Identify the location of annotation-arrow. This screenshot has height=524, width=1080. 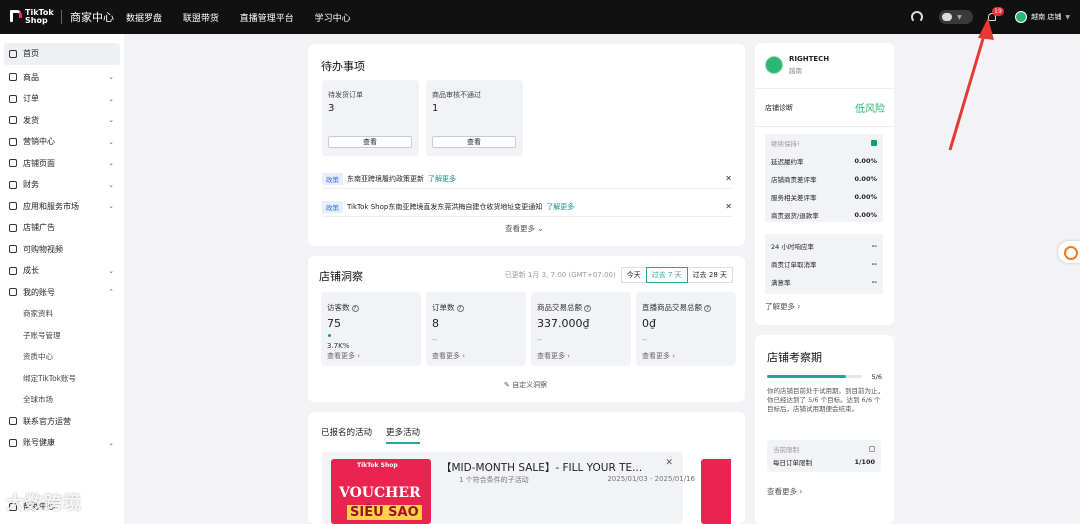
(971, 84).